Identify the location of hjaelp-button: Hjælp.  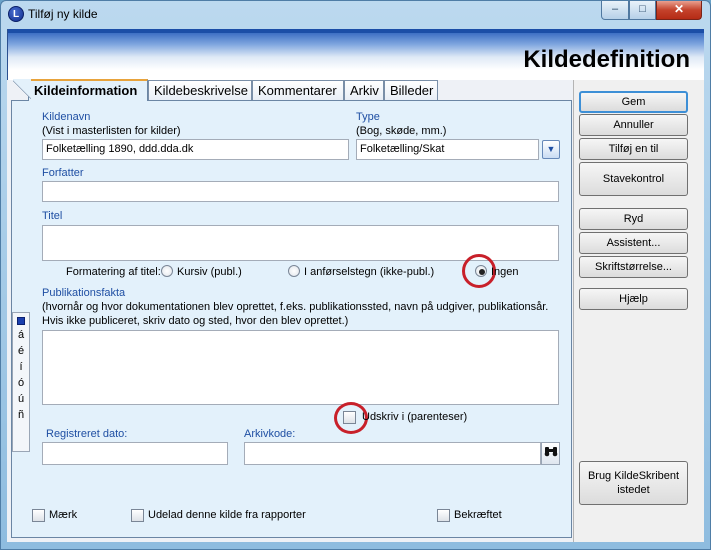
(633, 299).